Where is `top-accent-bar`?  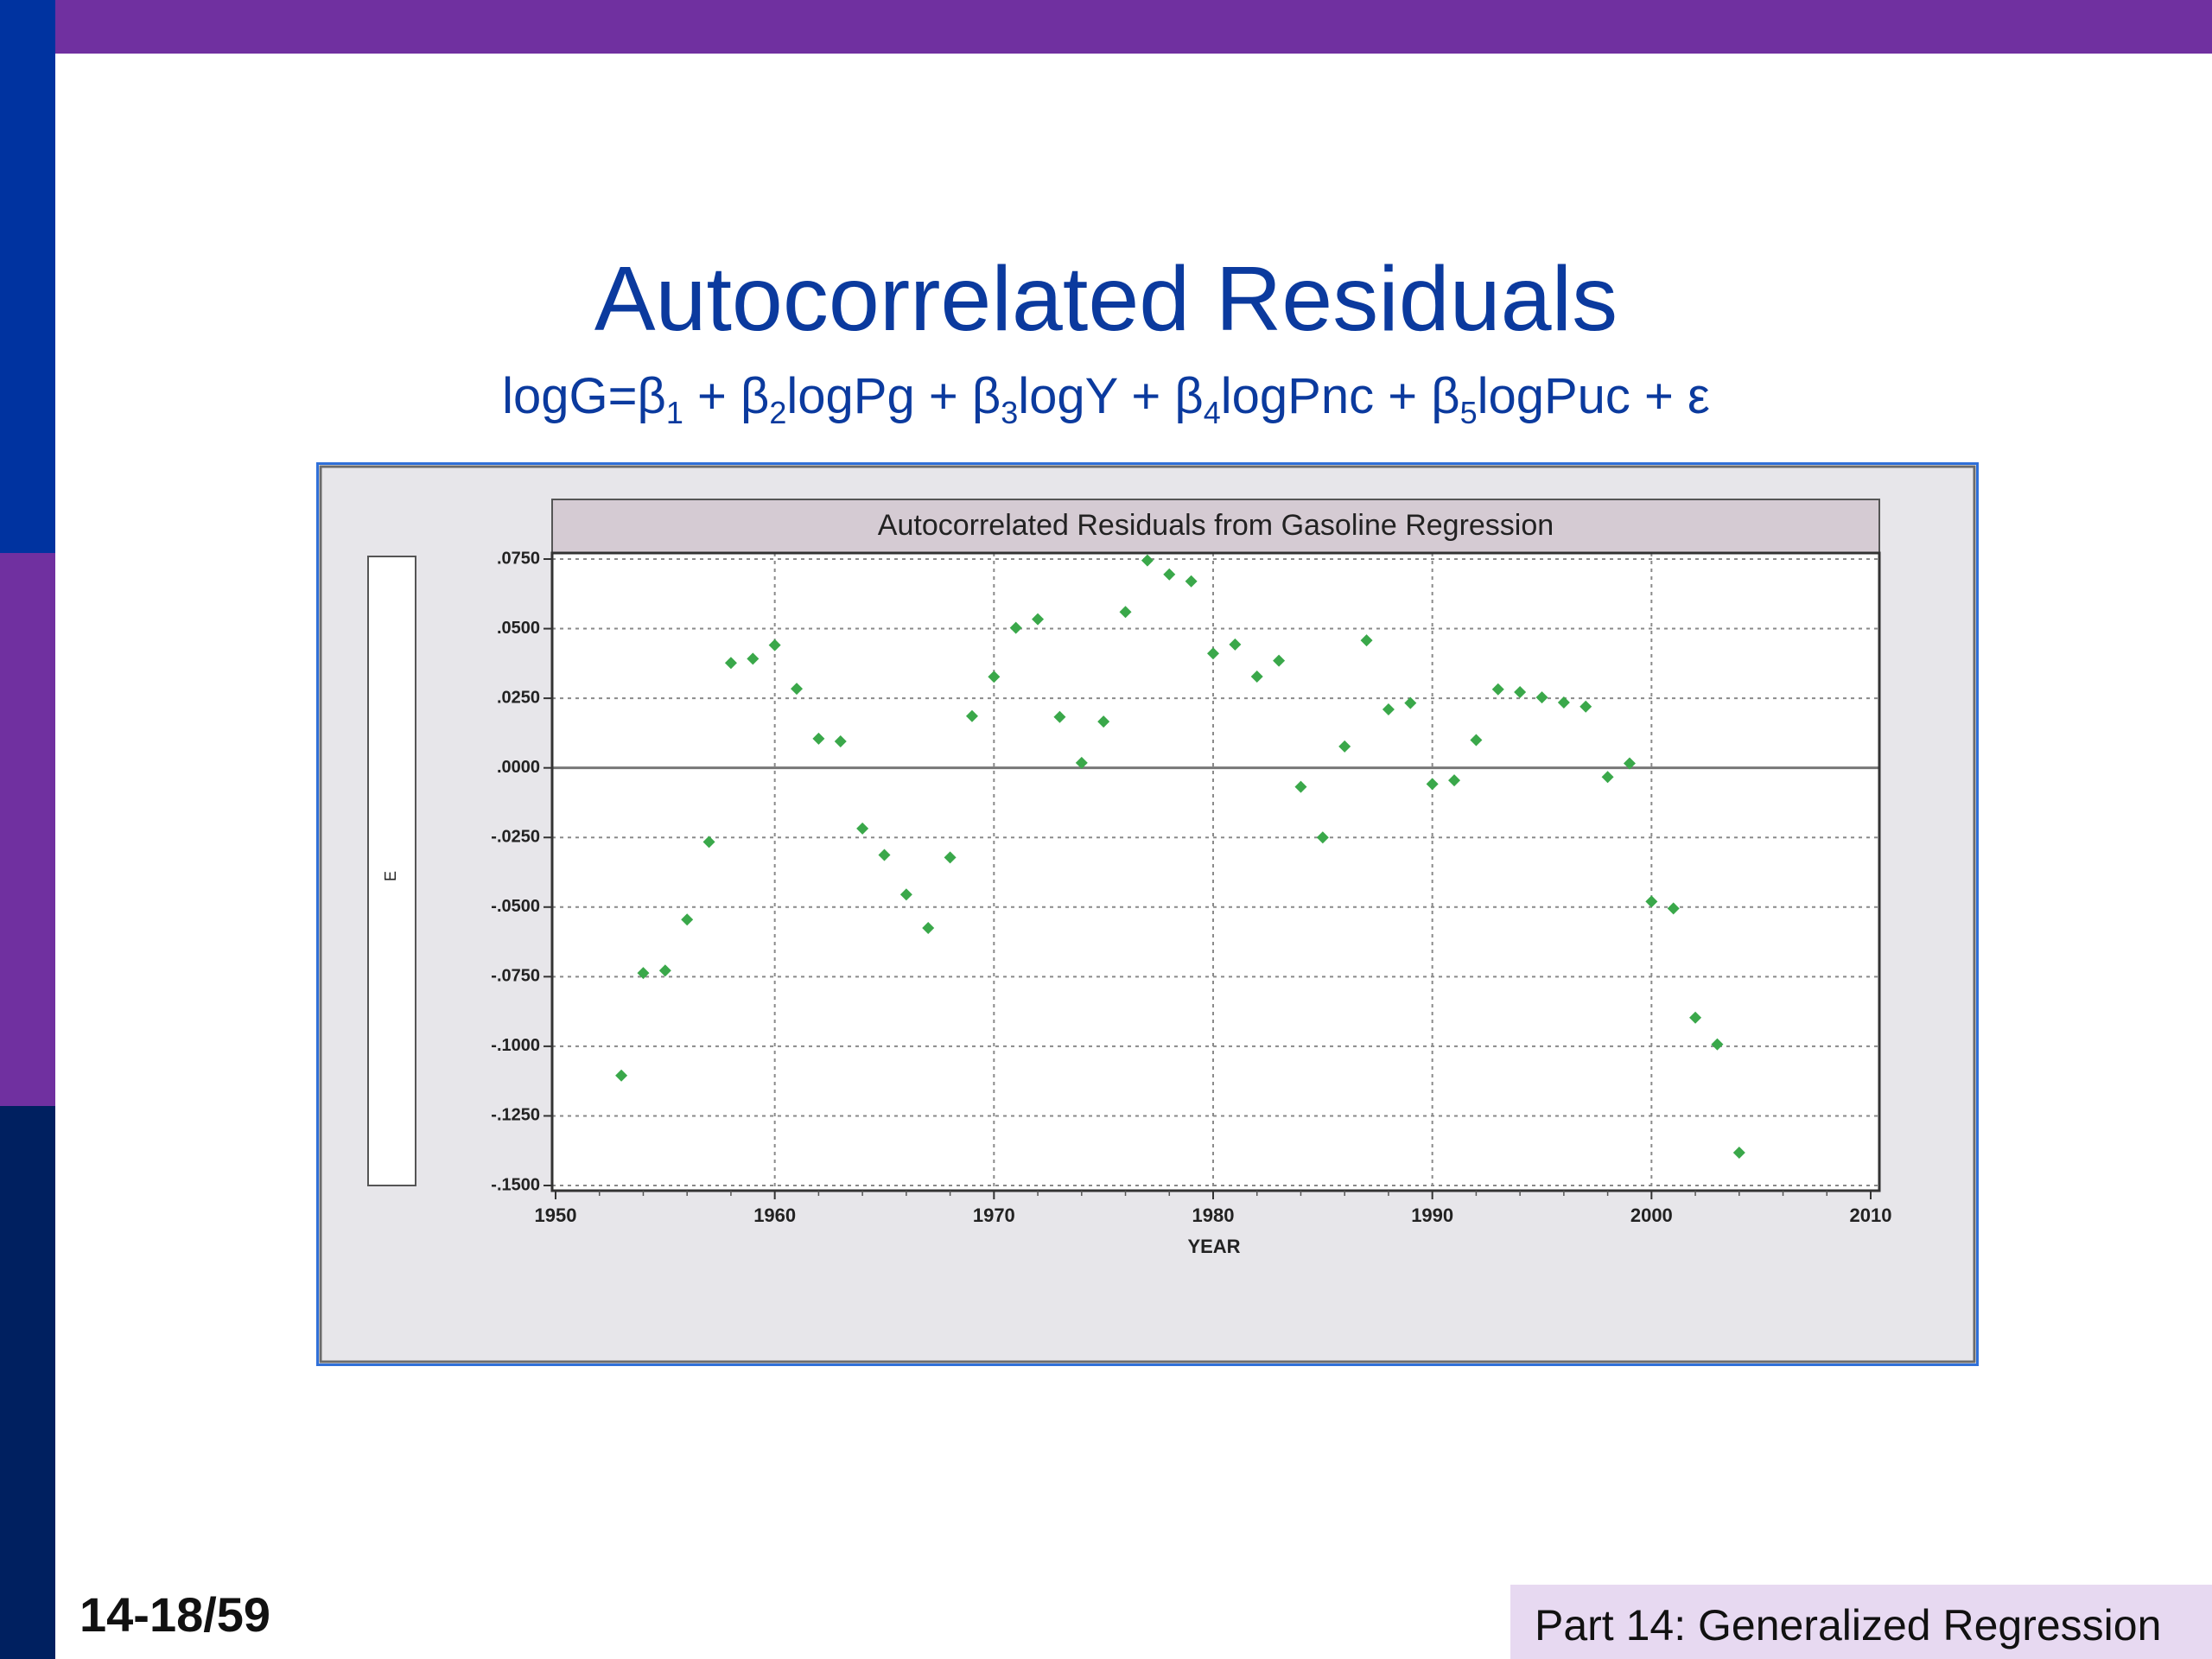 top-accent-bar is located at coordinates (1106, 27).